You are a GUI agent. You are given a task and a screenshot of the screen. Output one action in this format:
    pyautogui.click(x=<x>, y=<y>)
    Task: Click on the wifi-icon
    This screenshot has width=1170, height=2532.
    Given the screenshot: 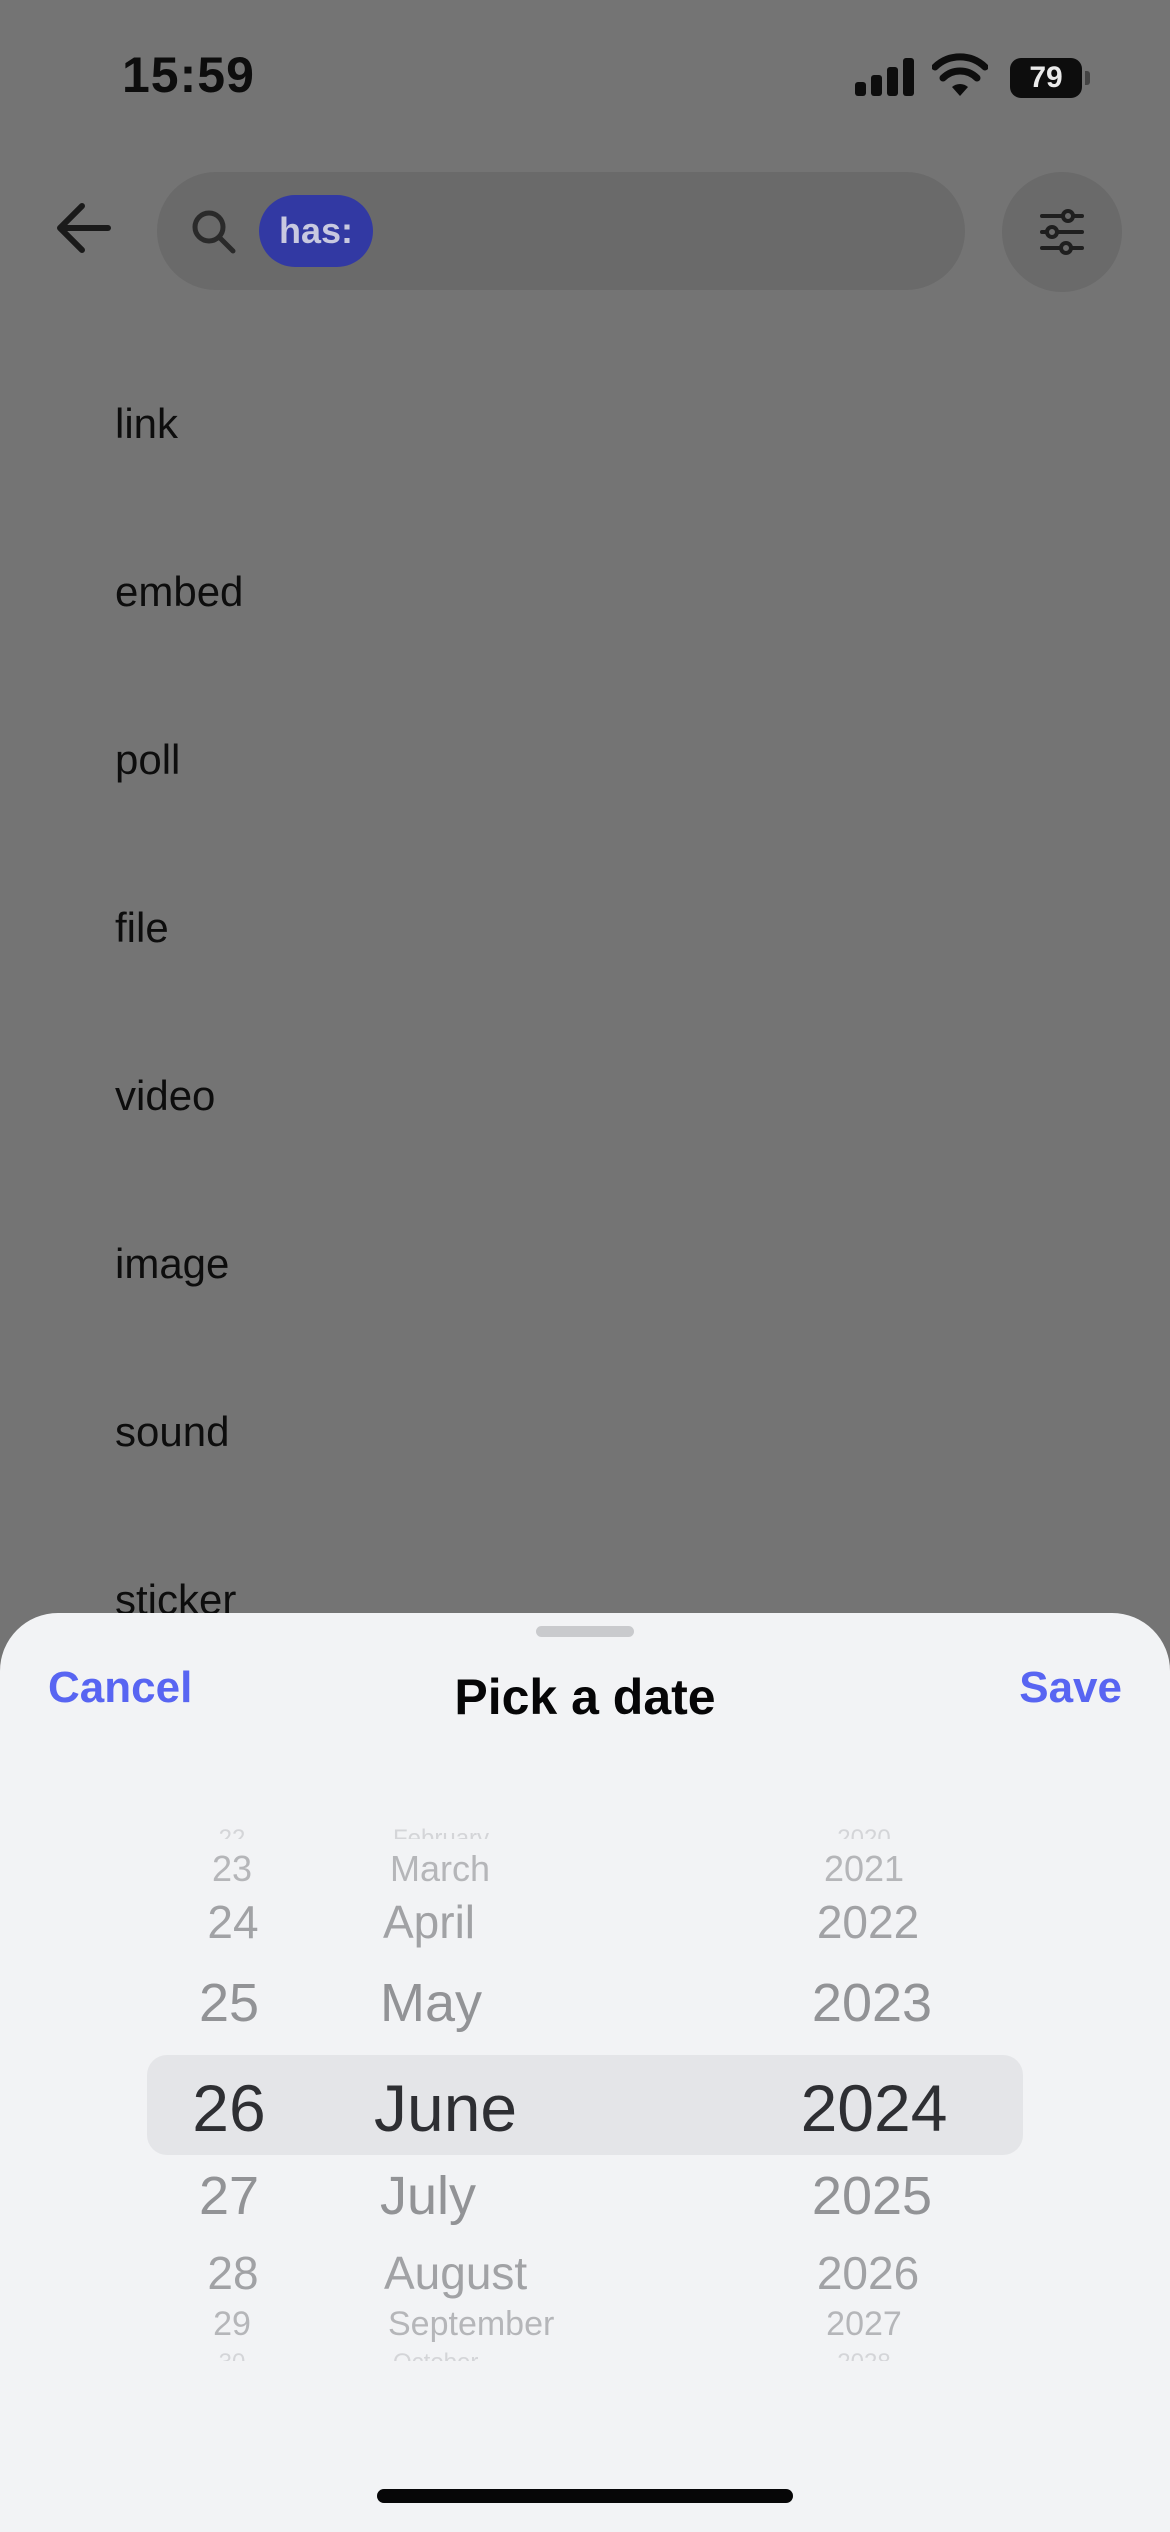 What is the action you would take?
    pyautogui.click(x=960, y=74)
    